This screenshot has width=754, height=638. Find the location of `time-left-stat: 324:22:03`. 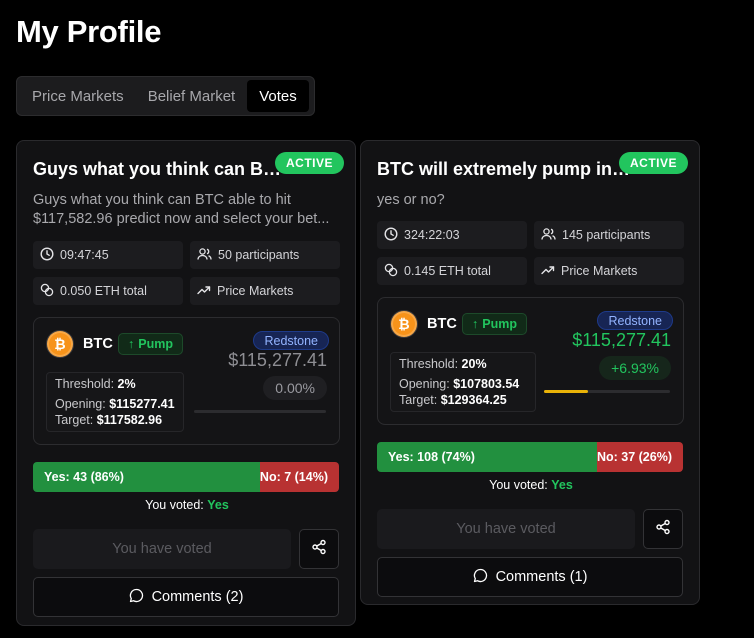

time-left-stat: 324:22:03 is located at coordinates (452, 235).